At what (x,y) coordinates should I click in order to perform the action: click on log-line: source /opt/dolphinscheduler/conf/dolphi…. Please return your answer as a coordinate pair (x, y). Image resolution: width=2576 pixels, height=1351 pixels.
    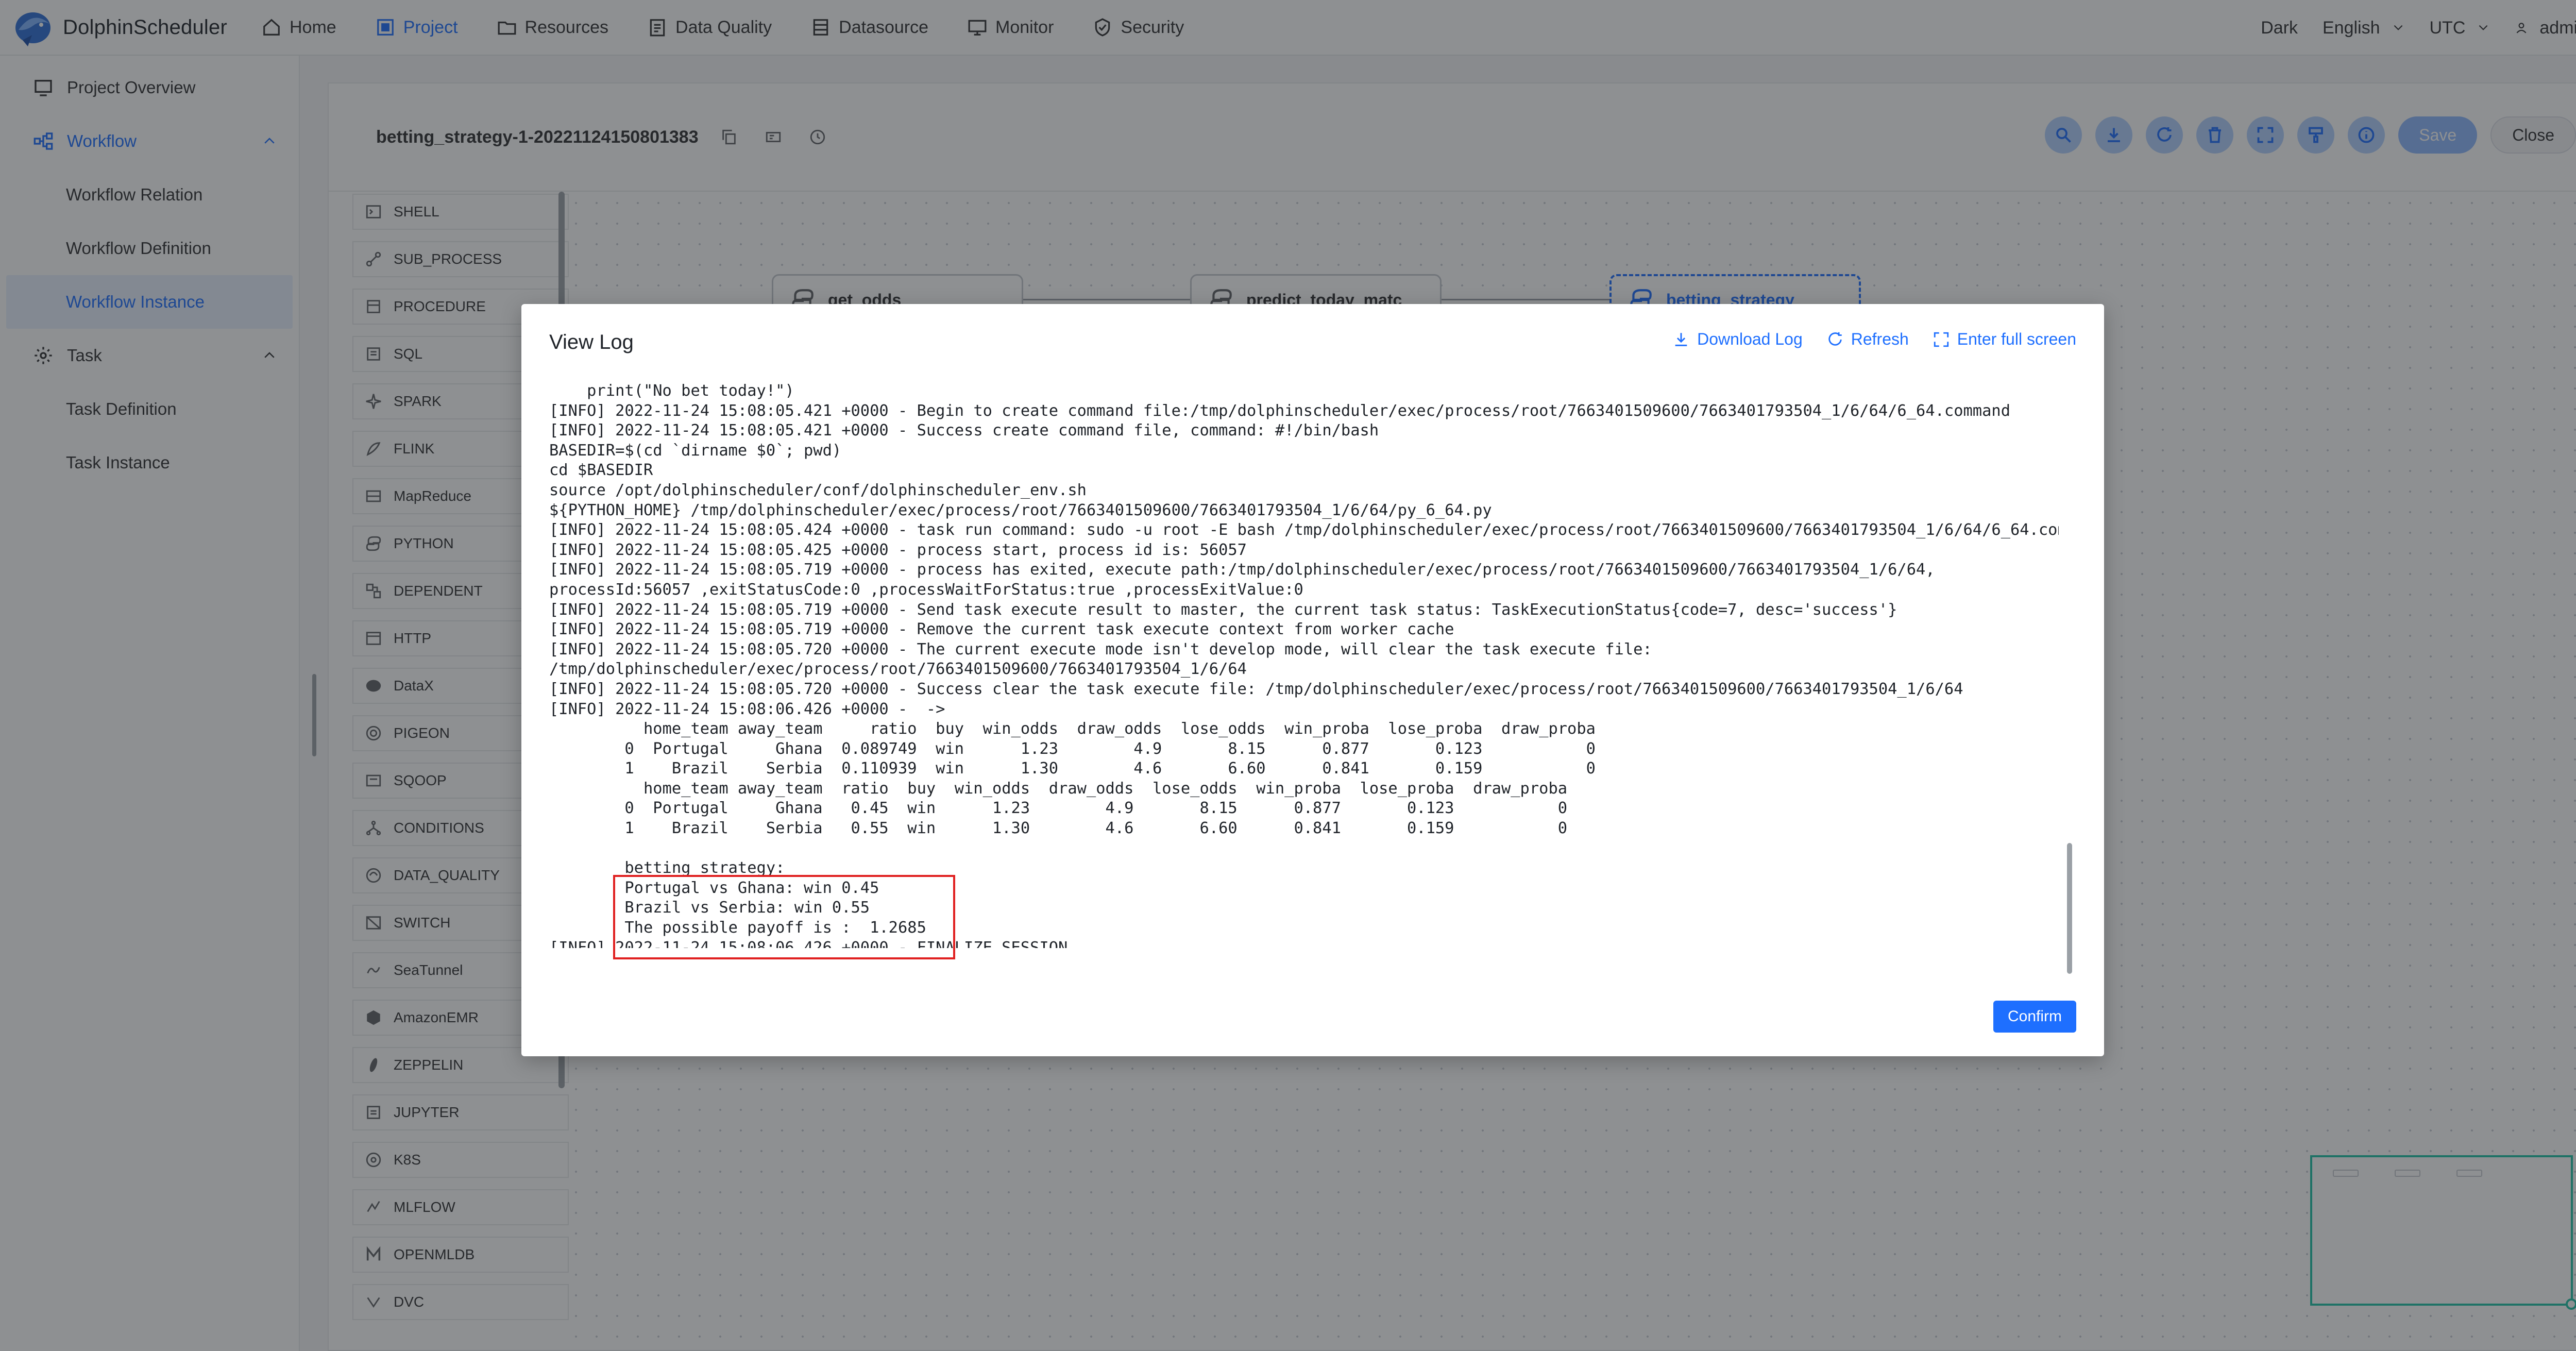
    Looking at the image, I should click on (818, 490).